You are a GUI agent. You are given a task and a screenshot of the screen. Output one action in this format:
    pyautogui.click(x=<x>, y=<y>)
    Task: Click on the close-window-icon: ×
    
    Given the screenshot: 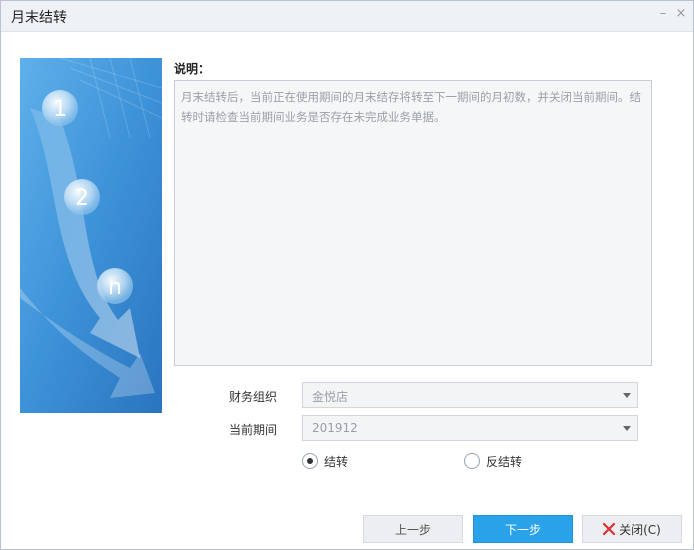 What is the action you would take?
    pyautogui.click(x=681, y=14)
    